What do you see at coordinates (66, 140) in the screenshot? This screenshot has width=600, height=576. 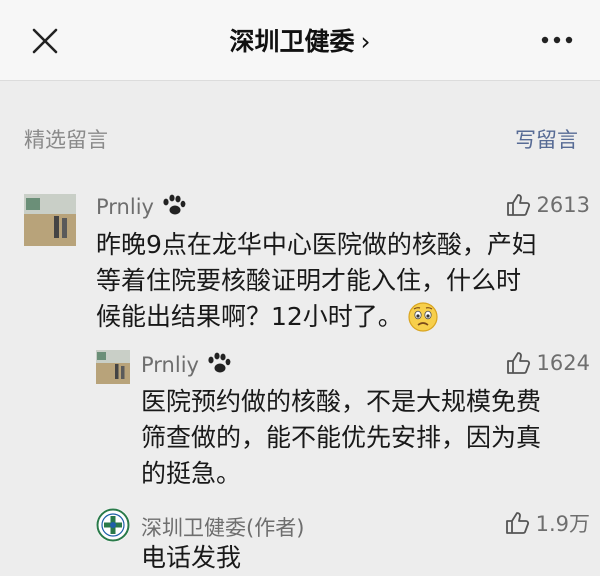 I see `featured-comments-label: 精选留言` at bounding box center [66, 140].